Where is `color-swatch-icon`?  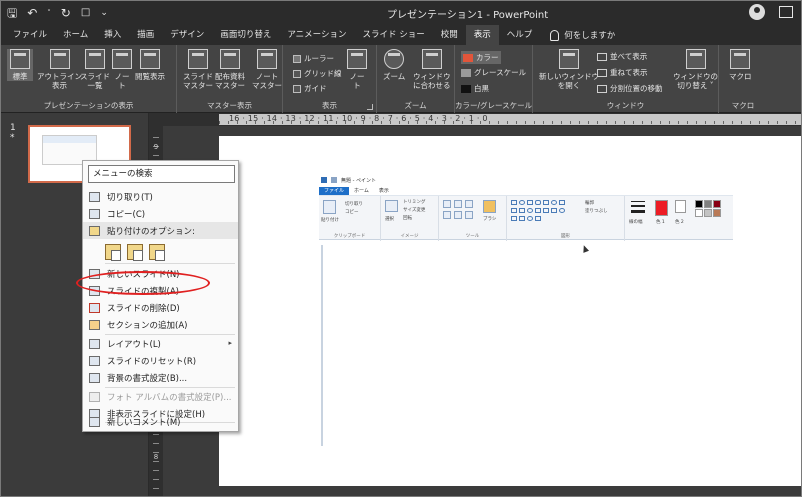 color-swatch-icon is located at coordinates (468, 57).